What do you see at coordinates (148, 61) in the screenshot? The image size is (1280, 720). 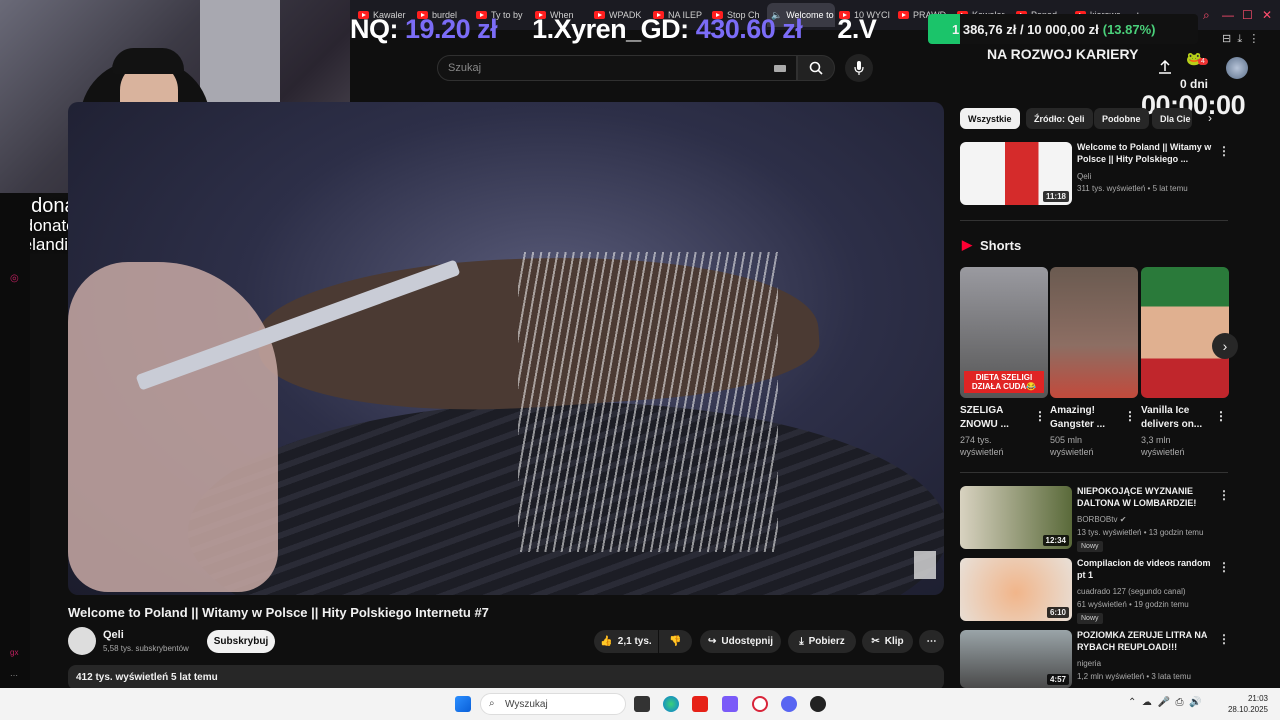 I see `webcam-cap` at bounding box center [148, 61].